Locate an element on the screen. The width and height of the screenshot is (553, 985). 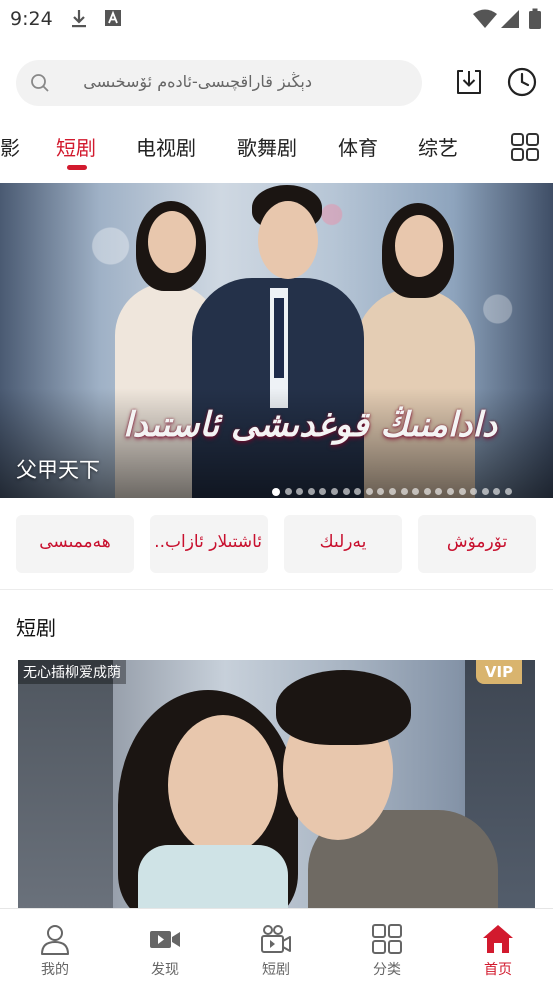
card-woman-face is located at coordinates (223, 785).